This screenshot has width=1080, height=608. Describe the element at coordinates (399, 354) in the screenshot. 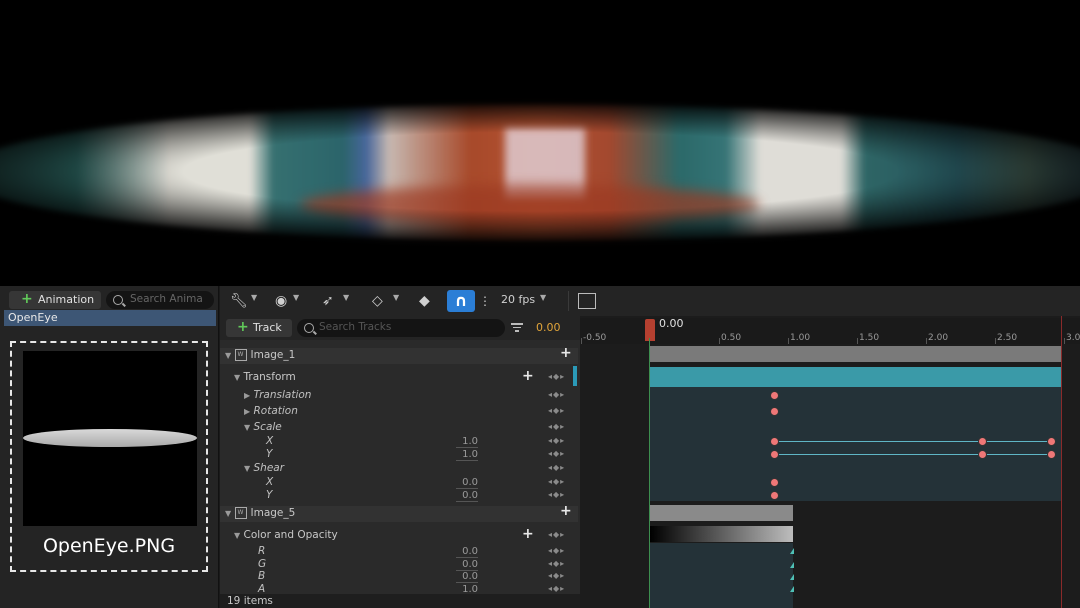

I see `track-image1: ▼ W Image_1 +` at that location.